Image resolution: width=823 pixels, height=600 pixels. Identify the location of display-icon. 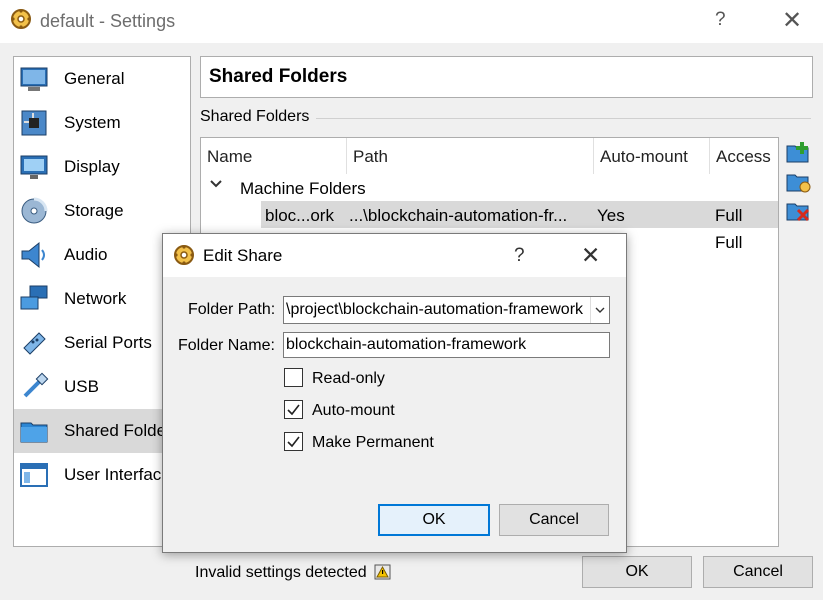
(34, 167).